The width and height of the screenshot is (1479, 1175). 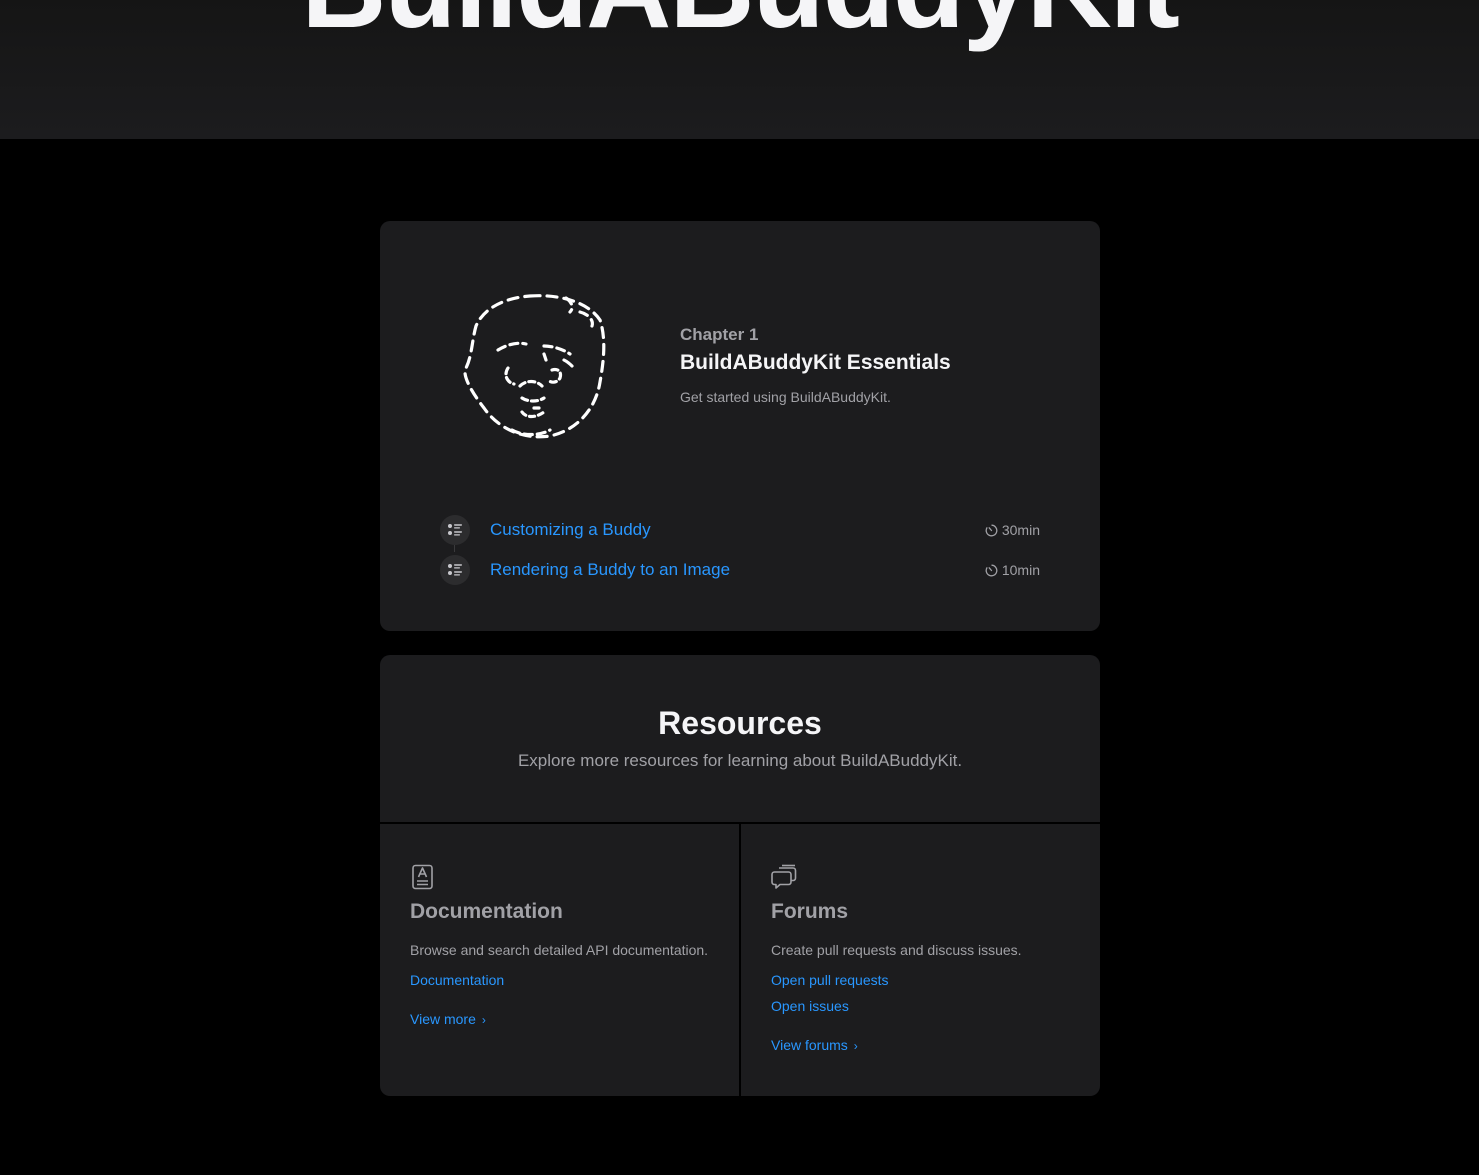 What do you see at coordinates (740, 570) in the screenshot?
I see `tutorial-row: Rendering a Buddy to an Image 10min` at bounding box center [740, 570].